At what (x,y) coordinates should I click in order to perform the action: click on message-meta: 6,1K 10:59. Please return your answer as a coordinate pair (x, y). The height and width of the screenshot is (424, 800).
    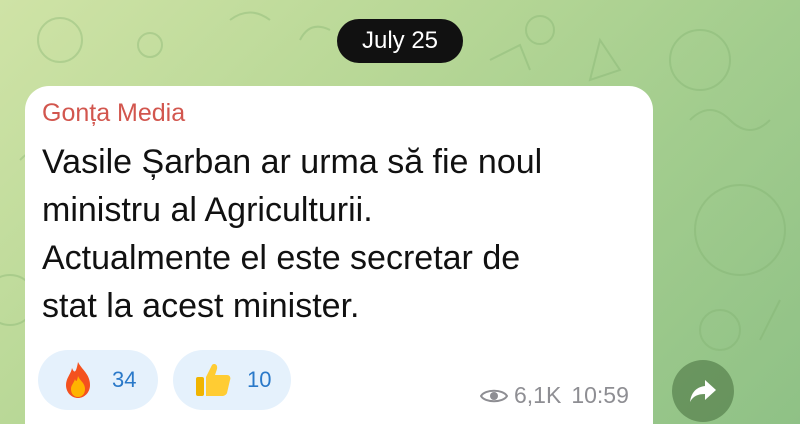
    Looking at the image, I should click on (554, 395).